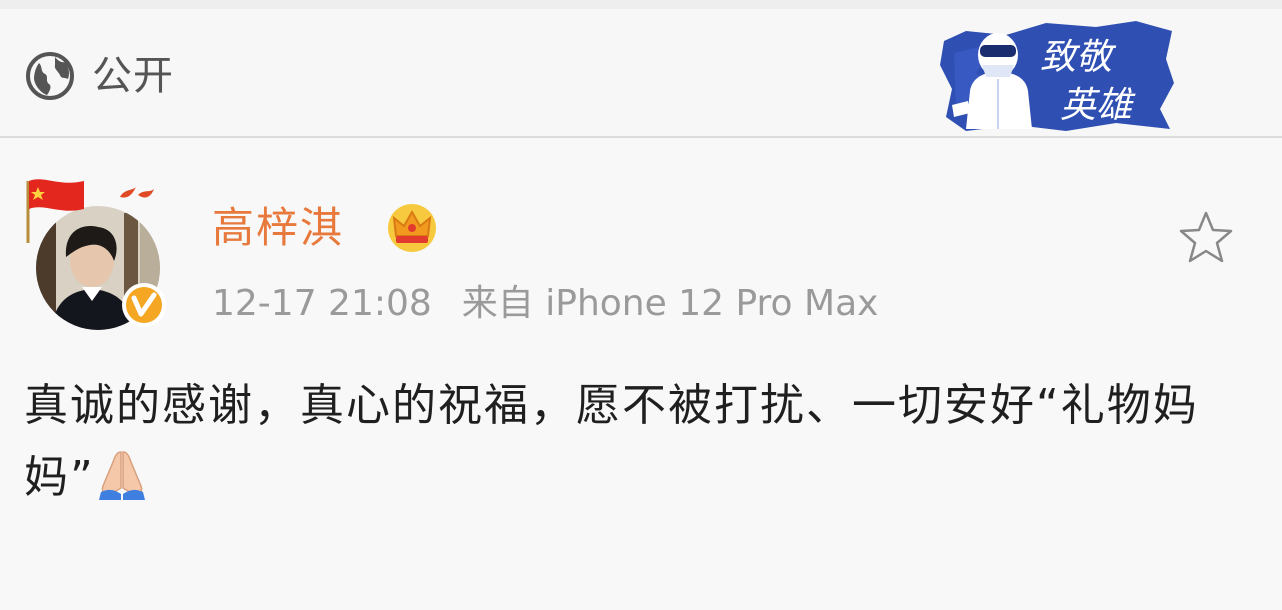 The image size is (1282, 610). Describe the element at coordinates (1098, 105) in the screenshot. I see `badge-text-line2: 英雄` at that location.